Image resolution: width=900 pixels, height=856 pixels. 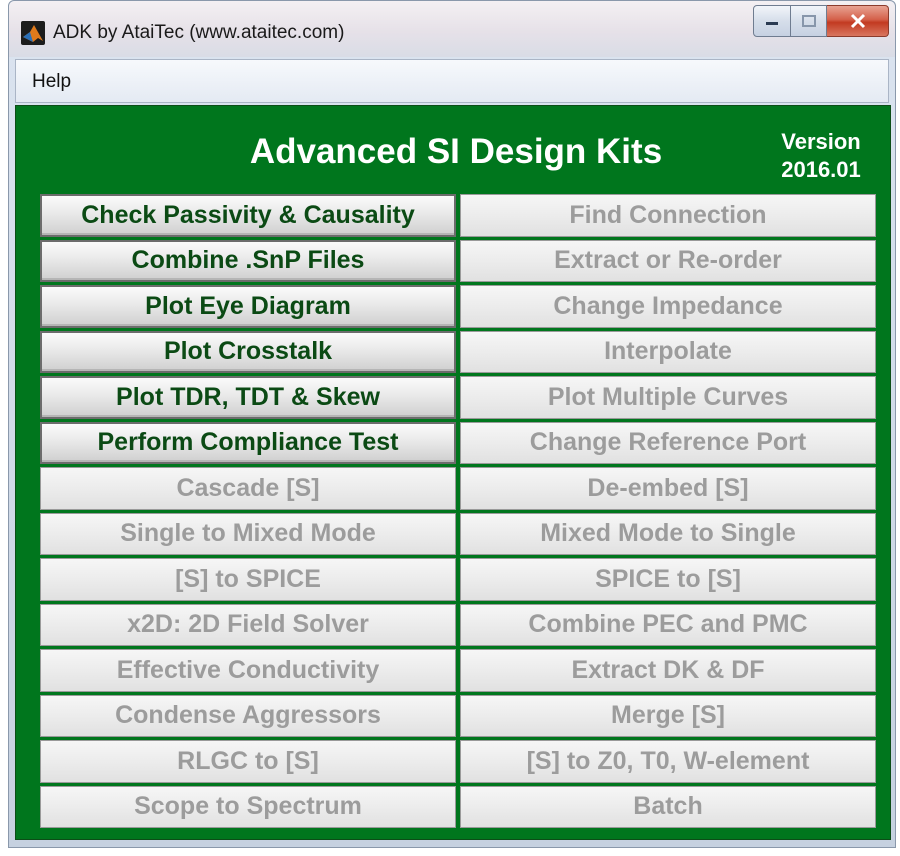 What do you see at coordinates (248, 806) in the screenshot?
I see `scope-to-spectrum-button: Scope to Spectrum` at bounding box center [248, 806].